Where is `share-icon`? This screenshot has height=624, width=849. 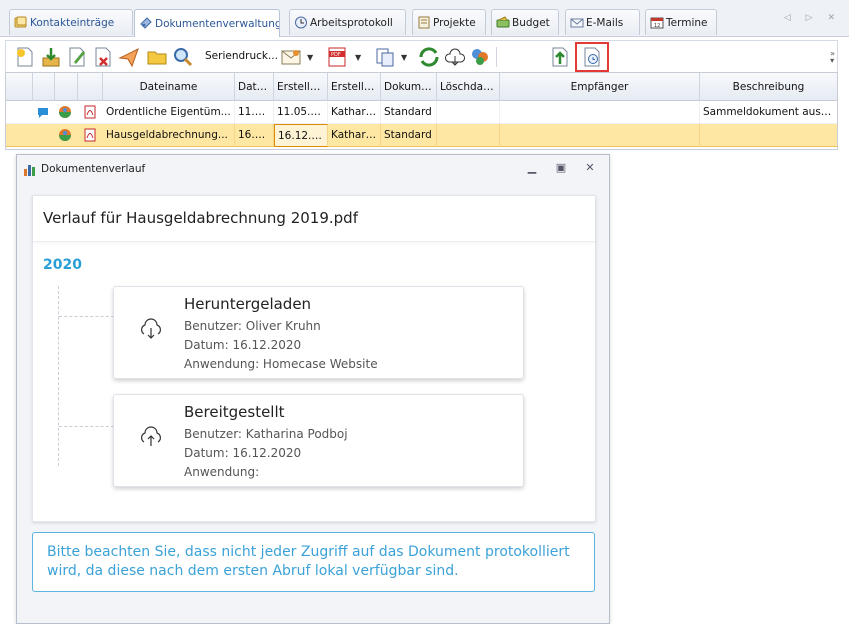 share-icon is located at coordinates (429, 57).